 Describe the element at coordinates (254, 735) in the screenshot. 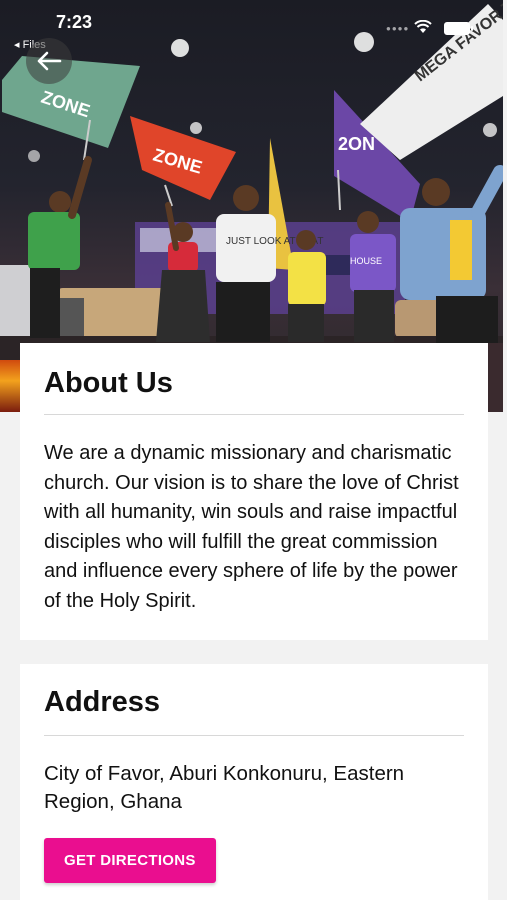

I see `address-divider` at that location.